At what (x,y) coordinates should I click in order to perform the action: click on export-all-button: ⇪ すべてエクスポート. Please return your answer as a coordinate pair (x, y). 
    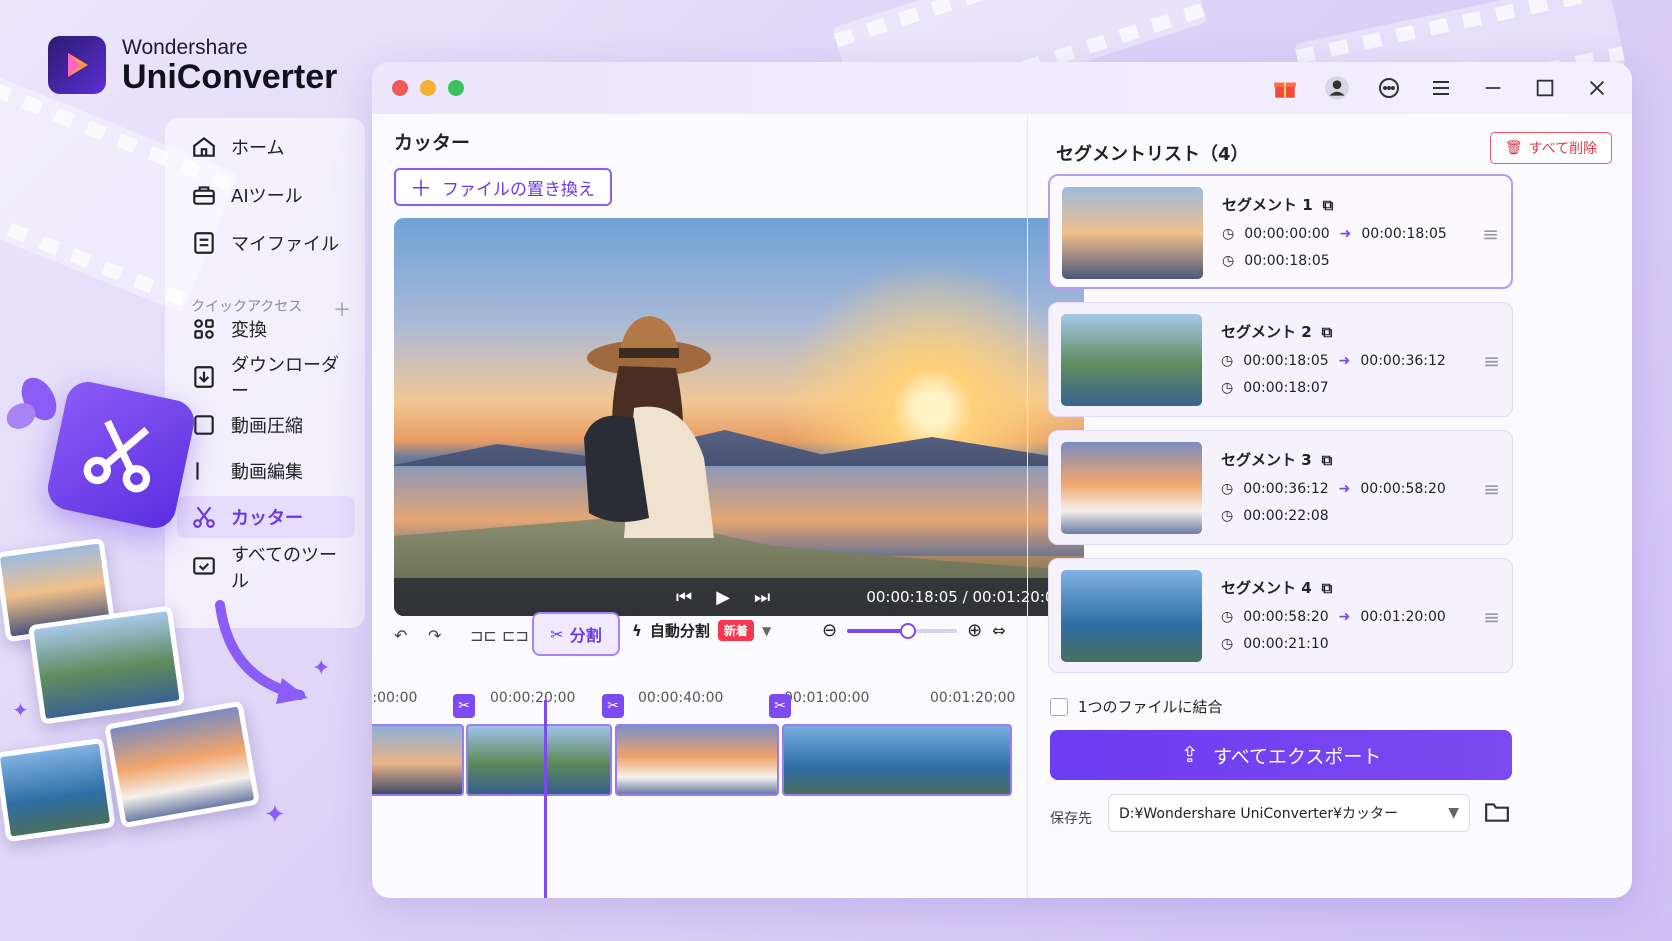
    Looking at the image, I should click on (1281, 755).